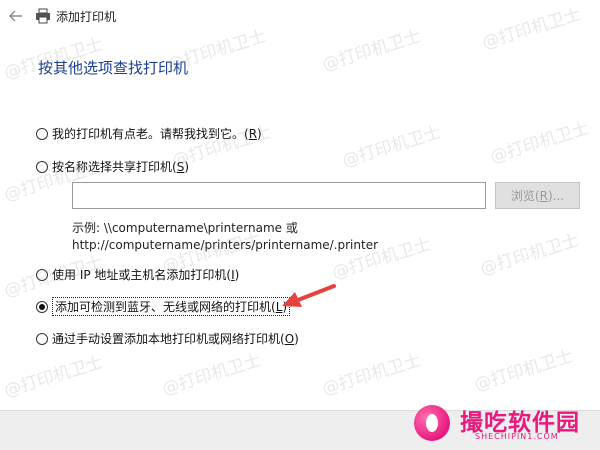 The image size is (600, 450). What do you see at coordinates (146, 275) in the screenshot?
I see `option-label: 使用 IP 地址或主机名添加打印机(I)` at bounding box center [146, 275].